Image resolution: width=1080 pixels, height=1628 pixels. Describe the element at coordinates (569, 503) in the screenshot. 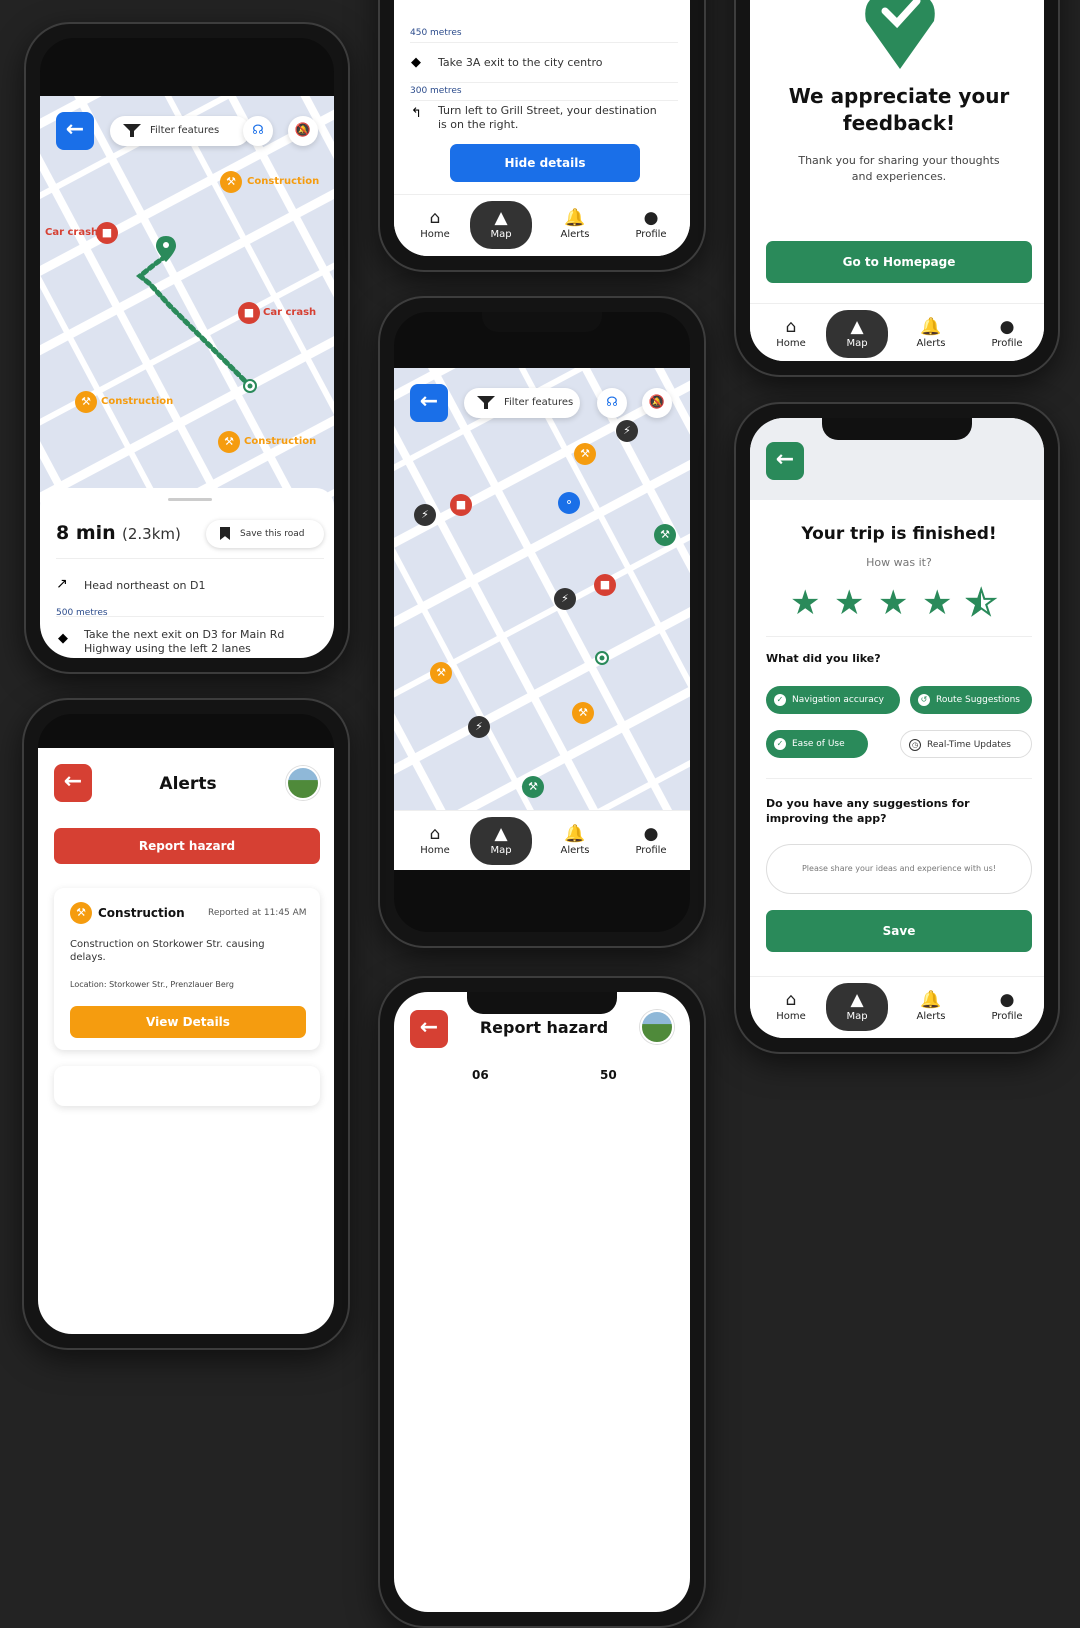

I see `bike-icon: ⚬` at that location.